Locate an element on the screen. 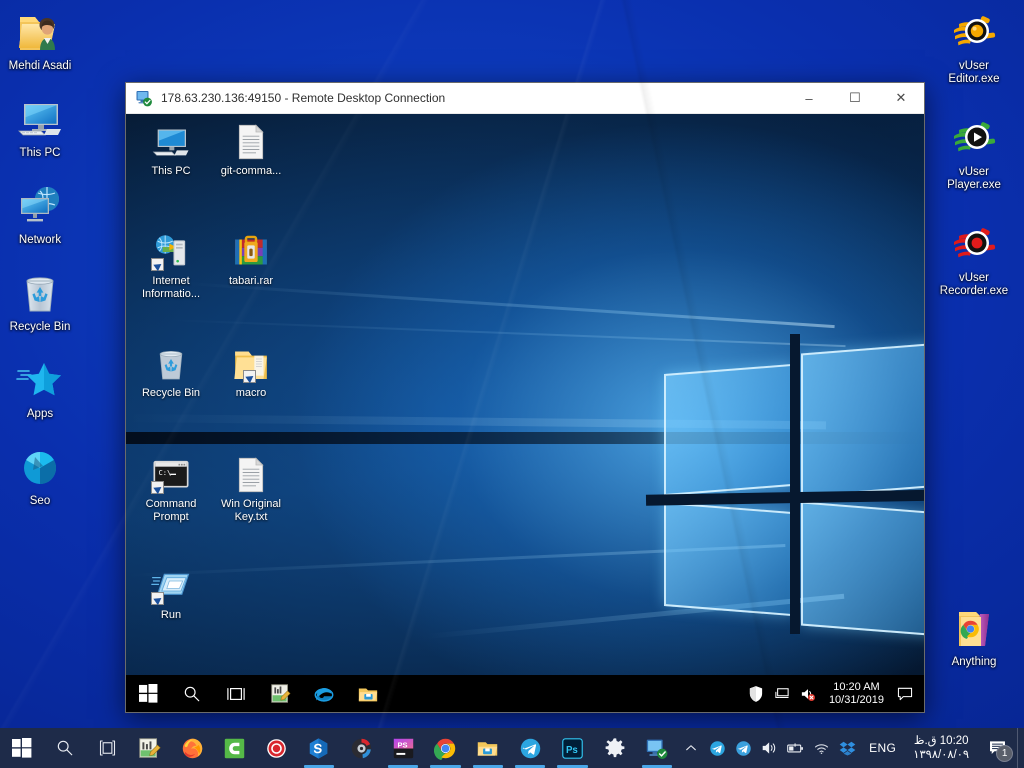 The image size is (1024, 768). seo-pie-icon is located at coordinates (40, 467).